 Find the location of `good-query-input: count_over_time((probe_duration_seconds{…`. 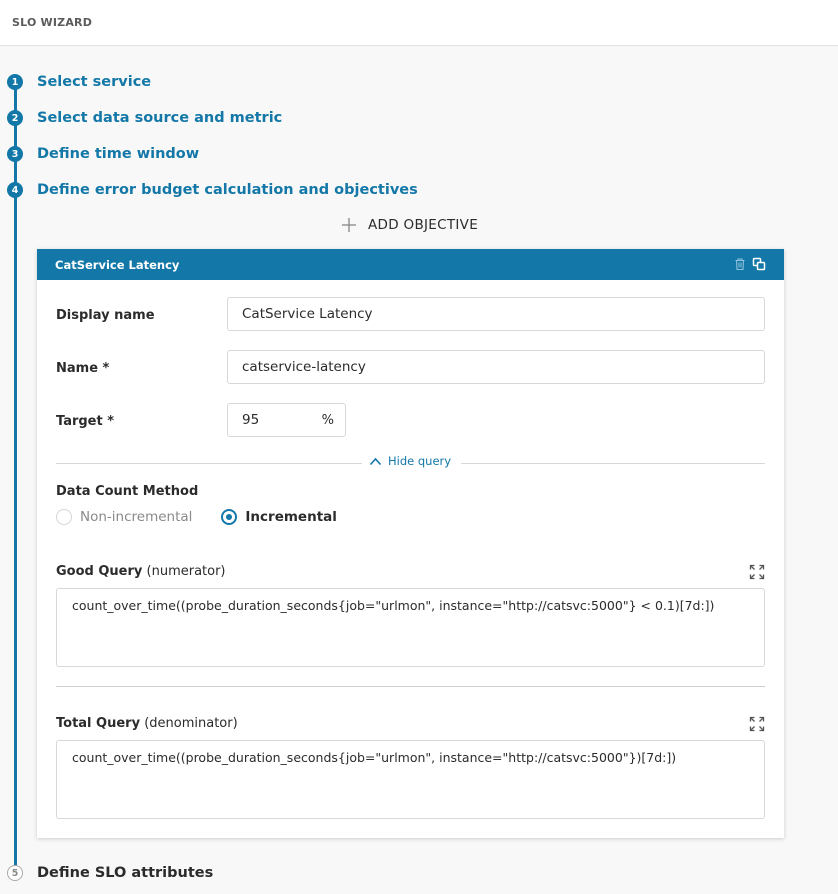

good-query-input: count_over_time((probe_duration_seconds{… is located at coordinates (410, 627).